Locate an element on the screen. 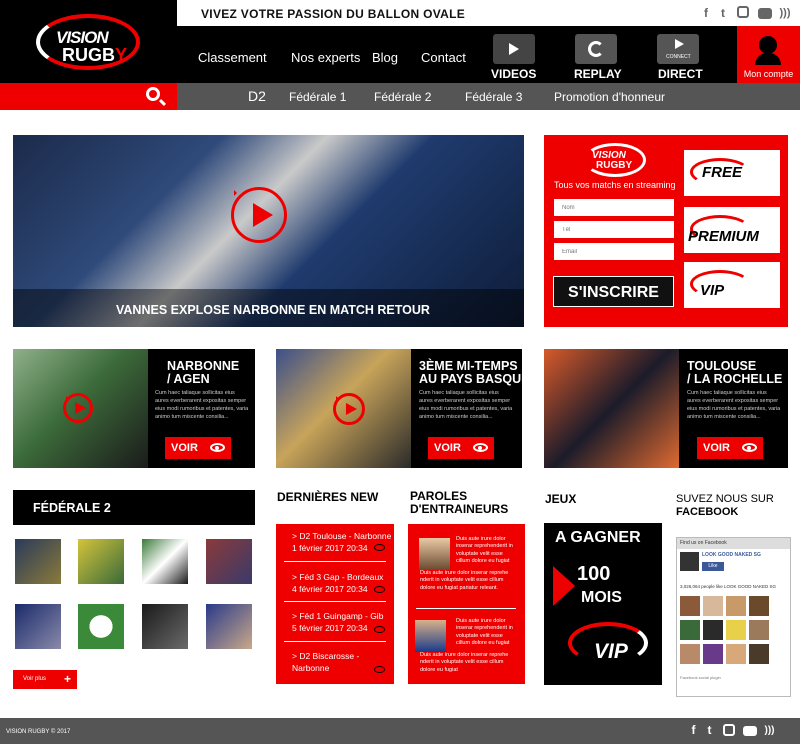 The width and height of the screenshot is (800, 744). logo-text-rugby: RUGBY is located at coordinates (95, 55).